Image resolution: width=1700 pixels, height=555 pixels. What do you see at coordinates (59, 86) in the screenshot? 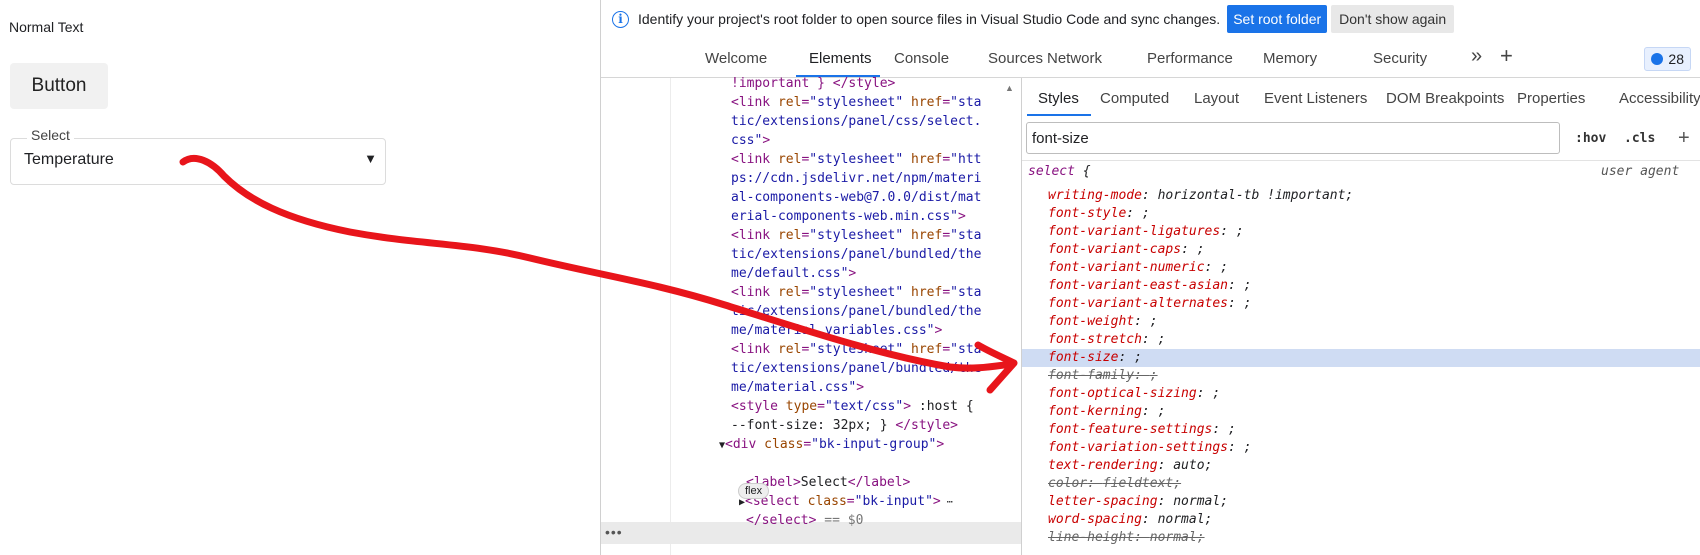
I see `demo-button: Button` at bounding box center [59, 86].